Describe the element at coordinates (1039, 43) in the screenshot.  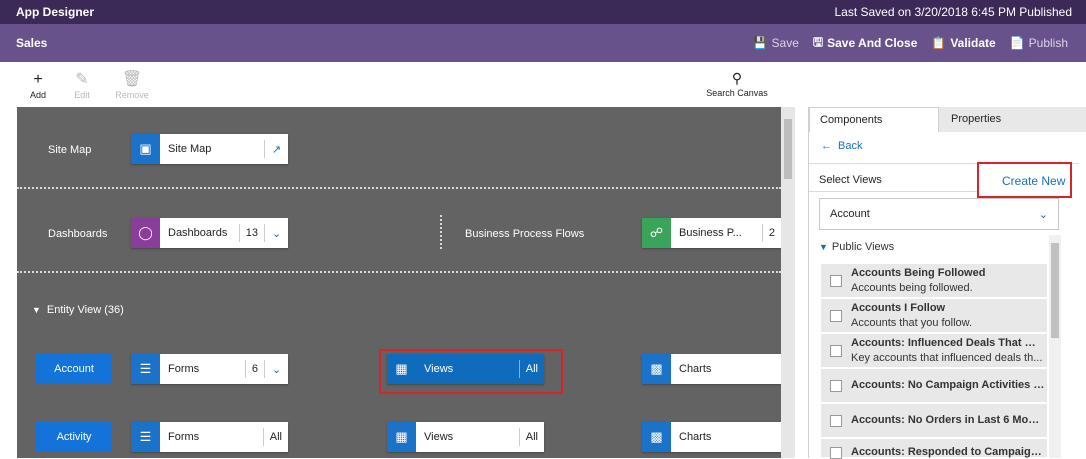
I see `publish-button: 📄 Publish` at that location.